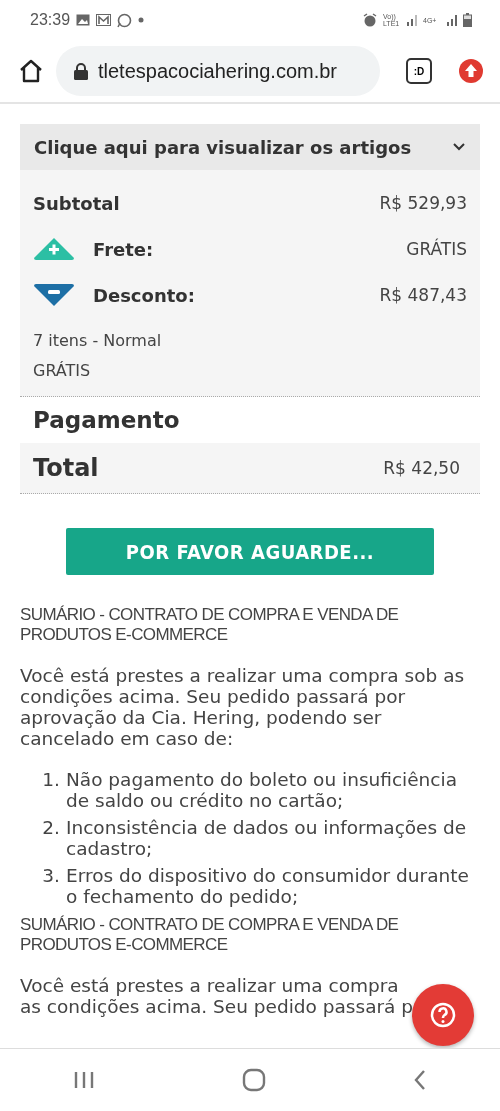 This screenshot has width=500, height=1111. What do you see at coordinates (51, 876) in the screenshot?
I see `list-number: 3.` at bounding box center [51, 876].